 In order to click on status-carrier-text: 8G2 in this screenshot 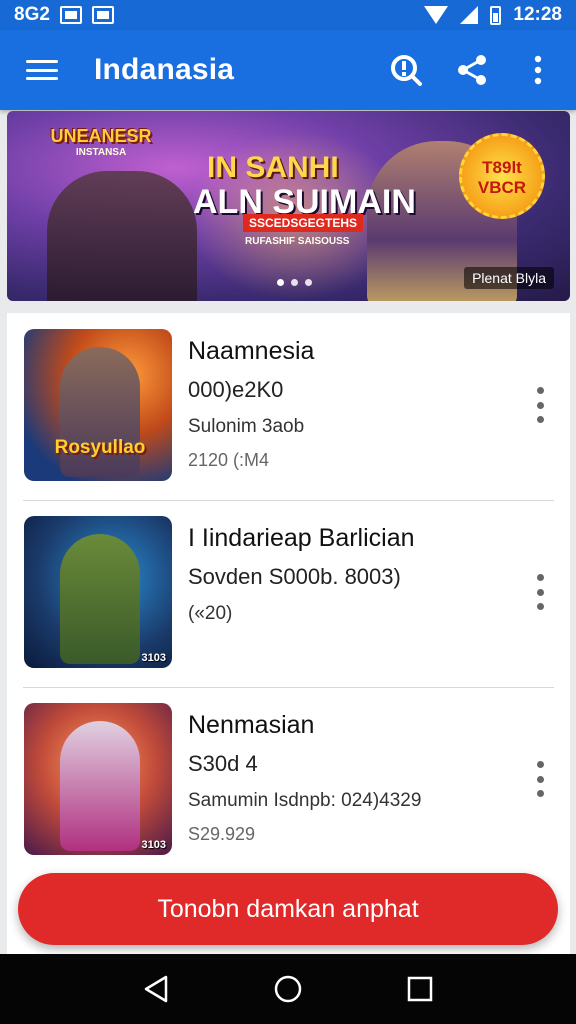, I will do `click(32, 14)`.